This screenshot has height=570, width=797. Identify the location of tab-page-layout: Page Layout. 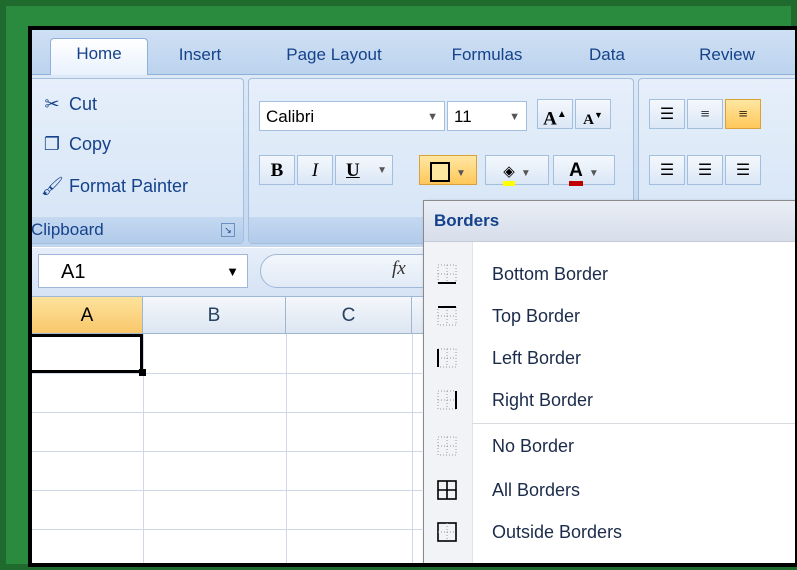
(334, 55).